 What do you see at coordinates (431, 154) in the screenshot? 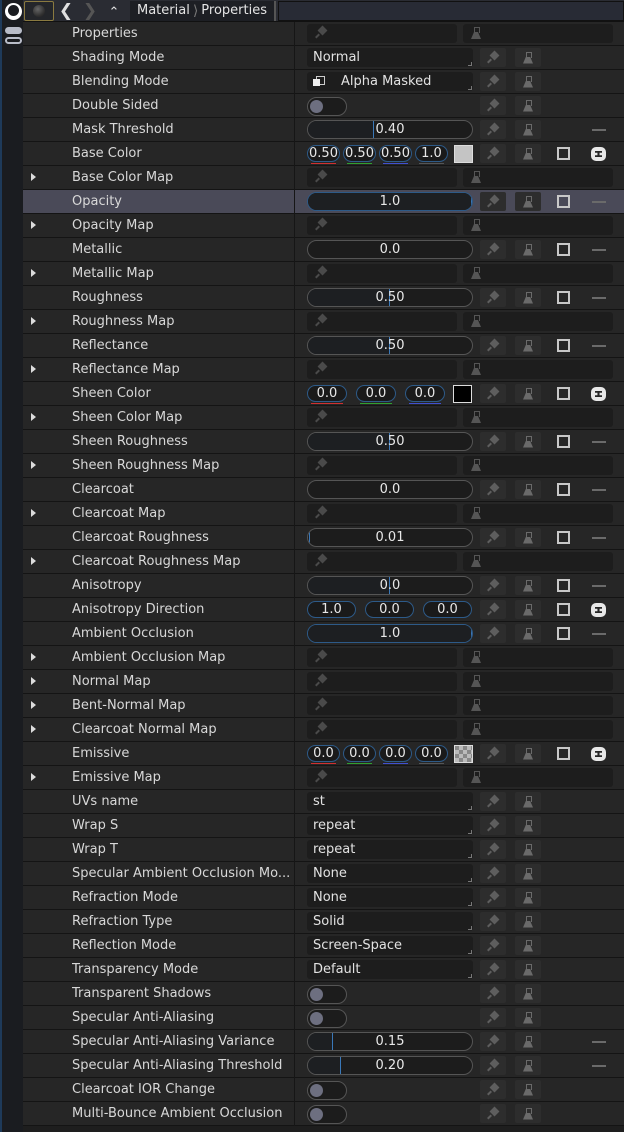
I see `component-field-3: 1.0` at bounding box center [431, 154].